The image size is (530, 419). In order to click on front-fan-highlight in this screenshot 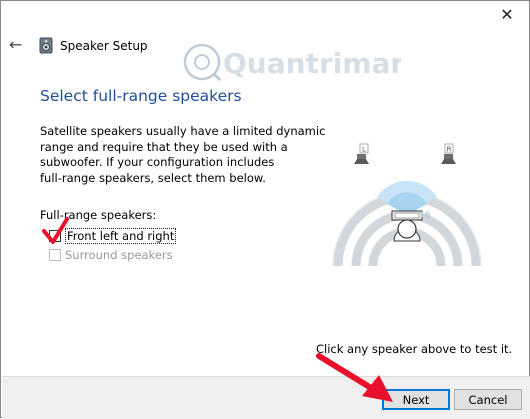, I will do `click(407, 197)`.